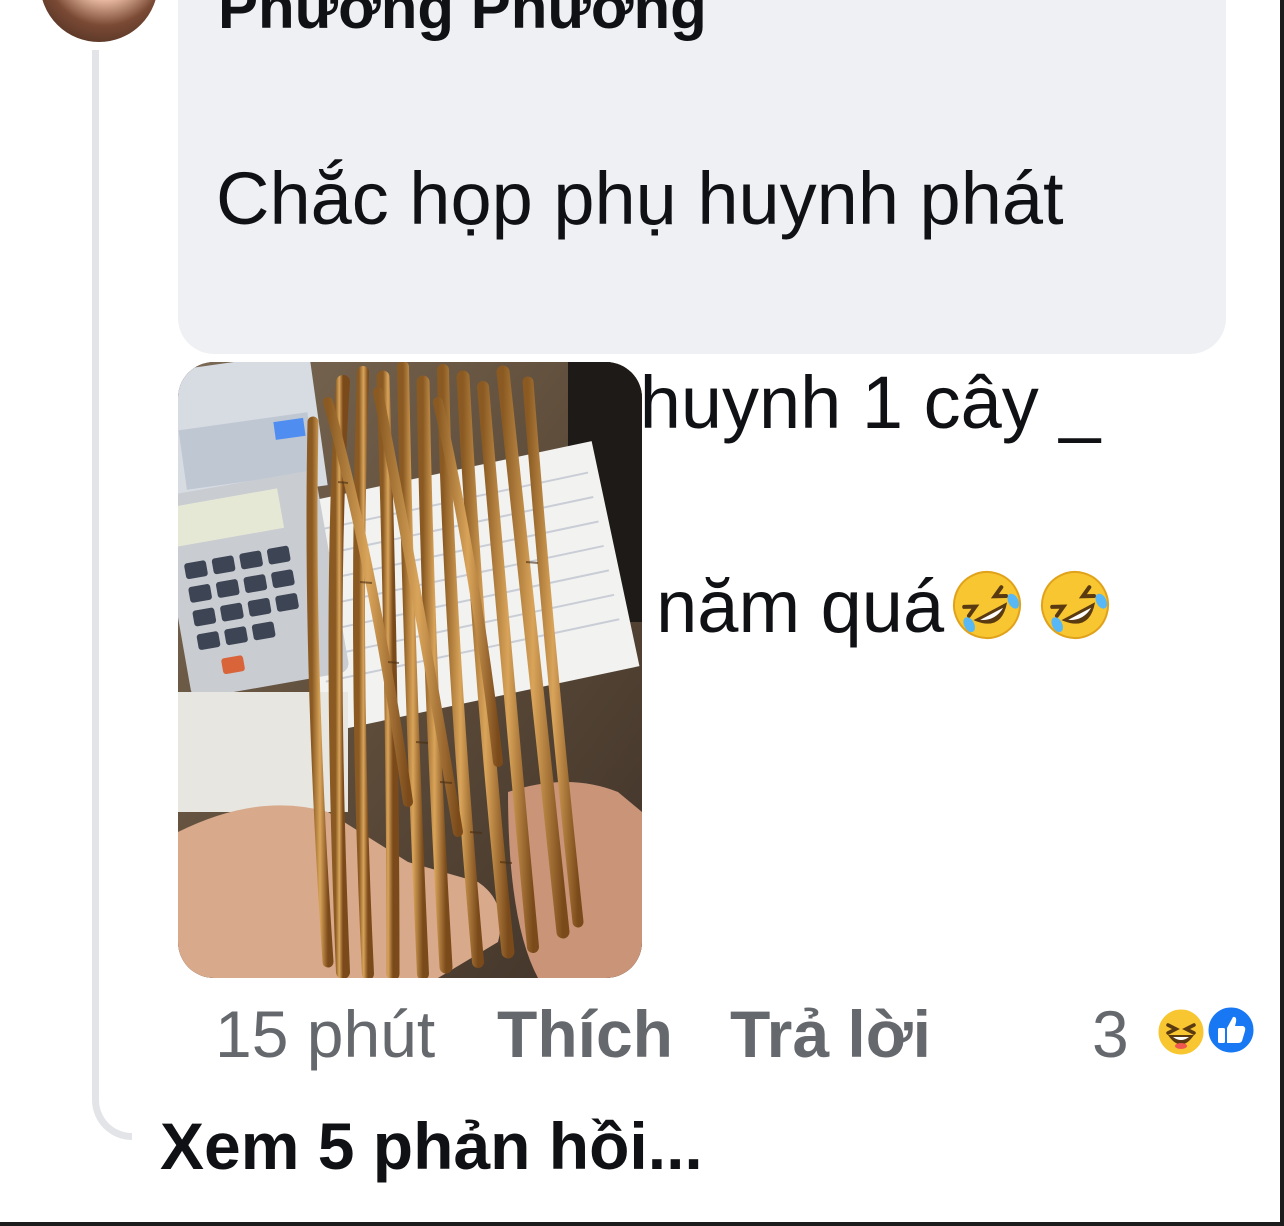 Image resolution: width=1284 pixels, height=1226 pixels. Describe the element at coordinates (325, 1034) in the screenshot. I see `comment-timestamp: 15 phút` at that location.